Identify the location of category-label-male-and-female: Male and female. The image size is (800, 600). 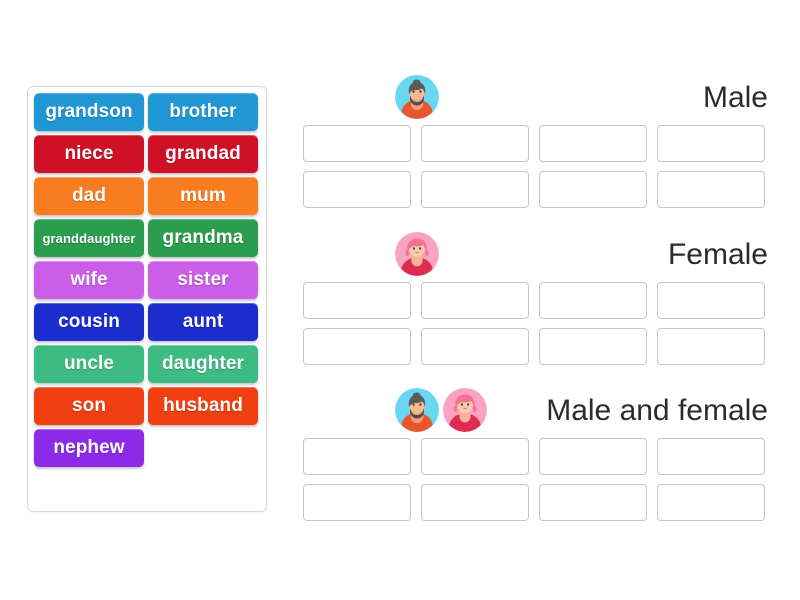
(657, 410).